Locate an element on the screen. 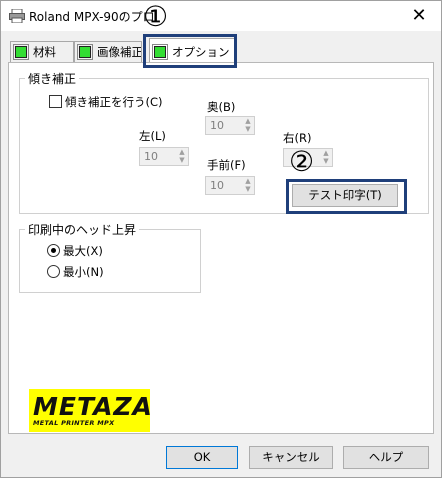  callout-box-test-print is located at coordinates (346, 196).